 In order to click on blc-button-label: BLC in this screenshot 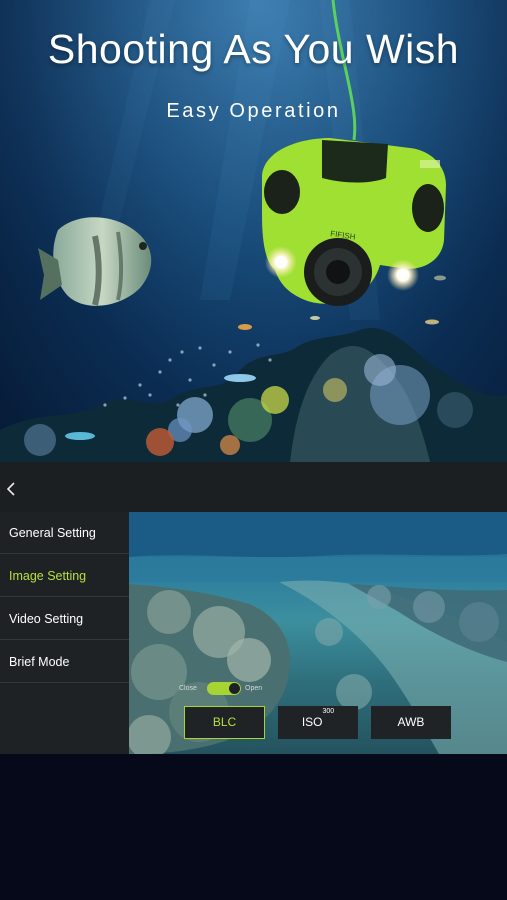, I will do `click(224, 722)`.